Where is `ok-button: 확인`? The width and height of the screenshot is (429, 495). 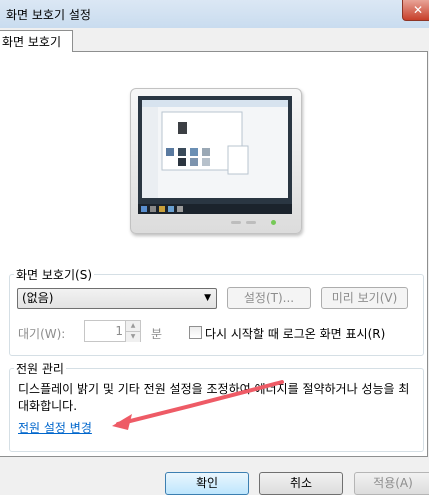
ok-button: 확인 is located at coordinates (207, 483).